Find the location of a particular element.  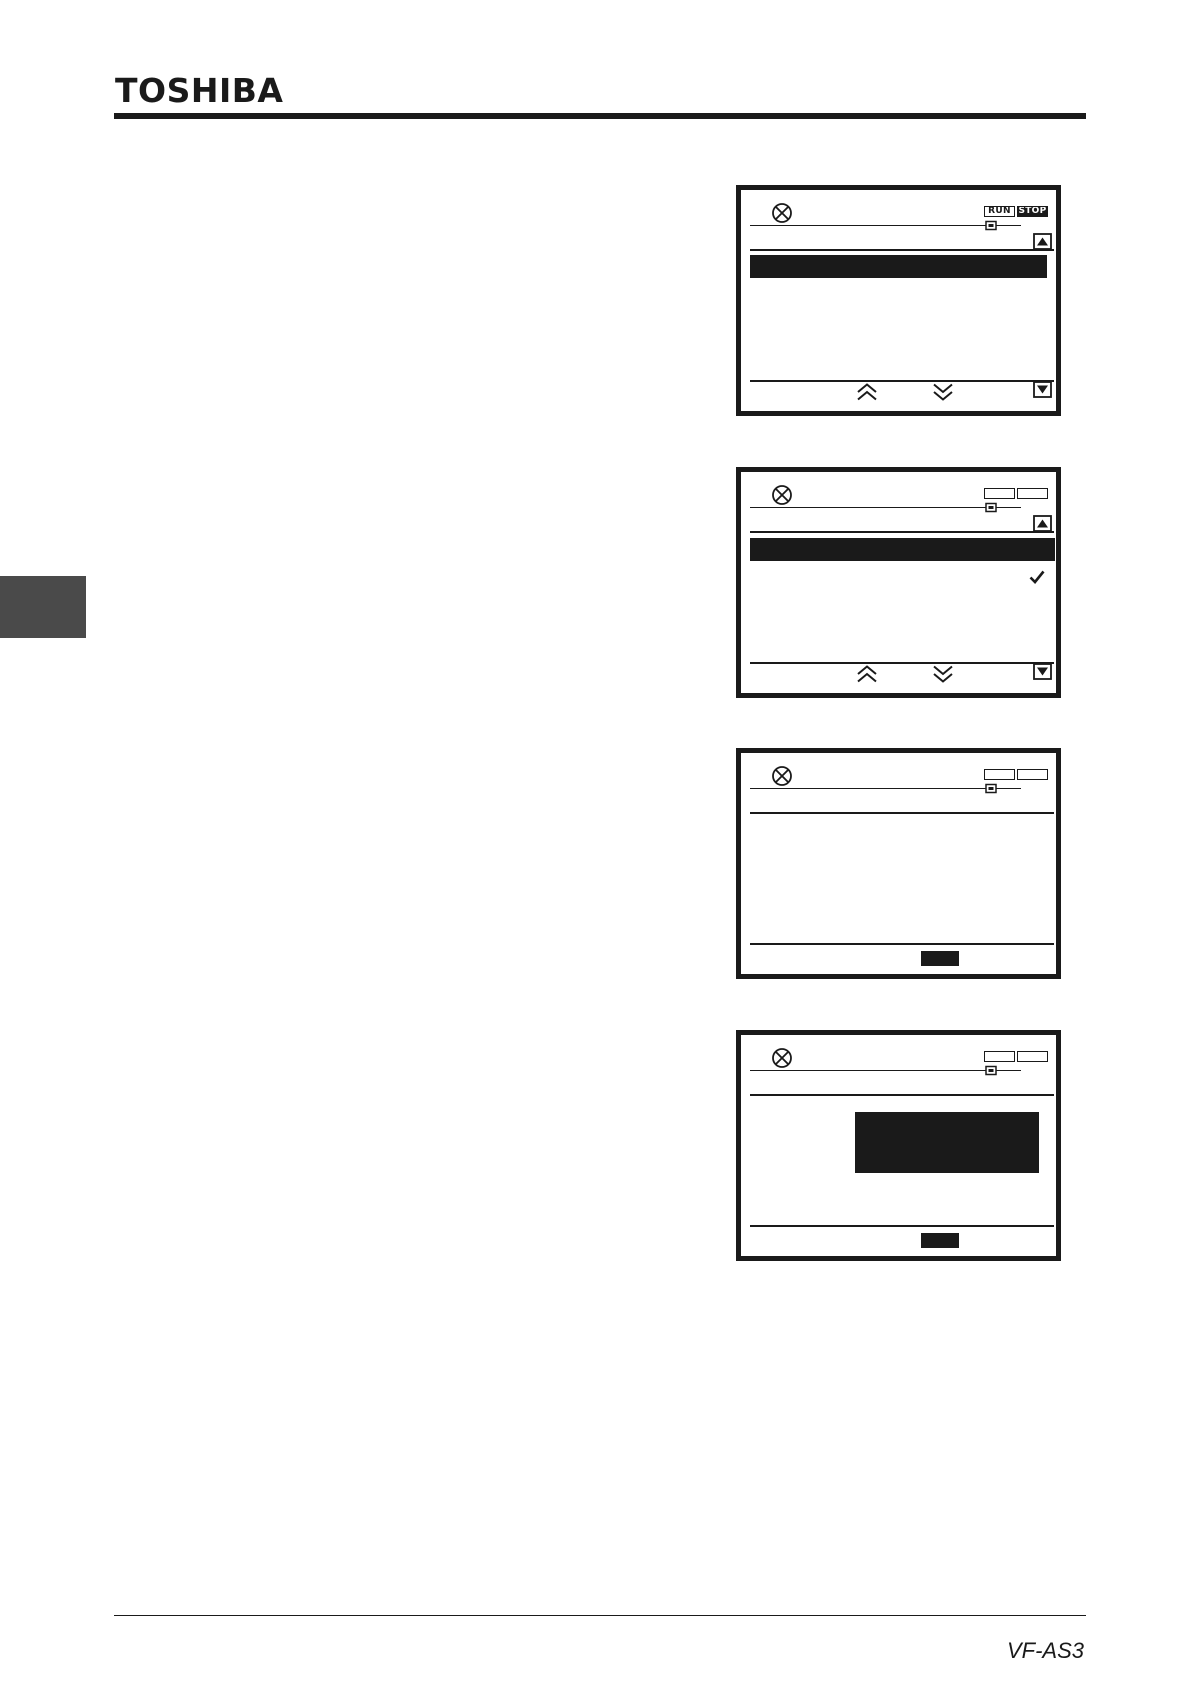

brand-logo: TOSHIBA is located at coordinates (199, 90).